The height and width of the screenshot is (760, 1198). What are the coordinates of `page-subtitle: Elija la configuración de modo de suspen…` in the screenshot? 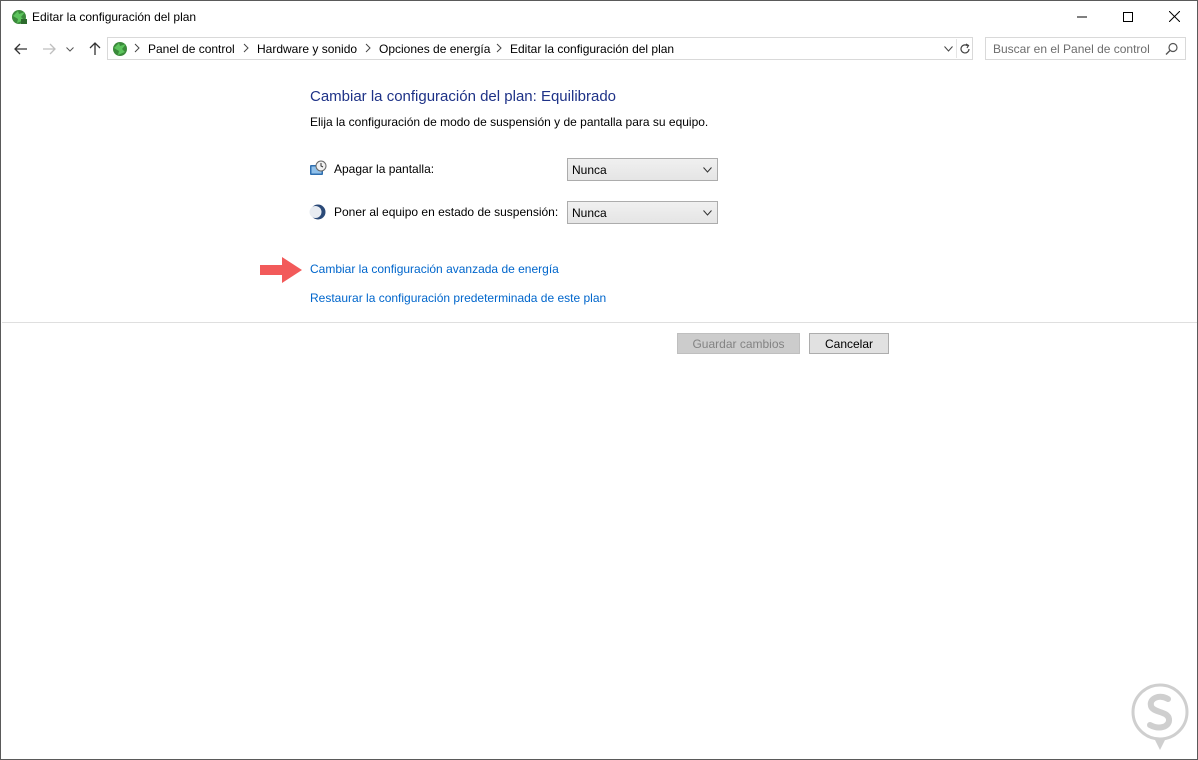 It's located at (509, 122).